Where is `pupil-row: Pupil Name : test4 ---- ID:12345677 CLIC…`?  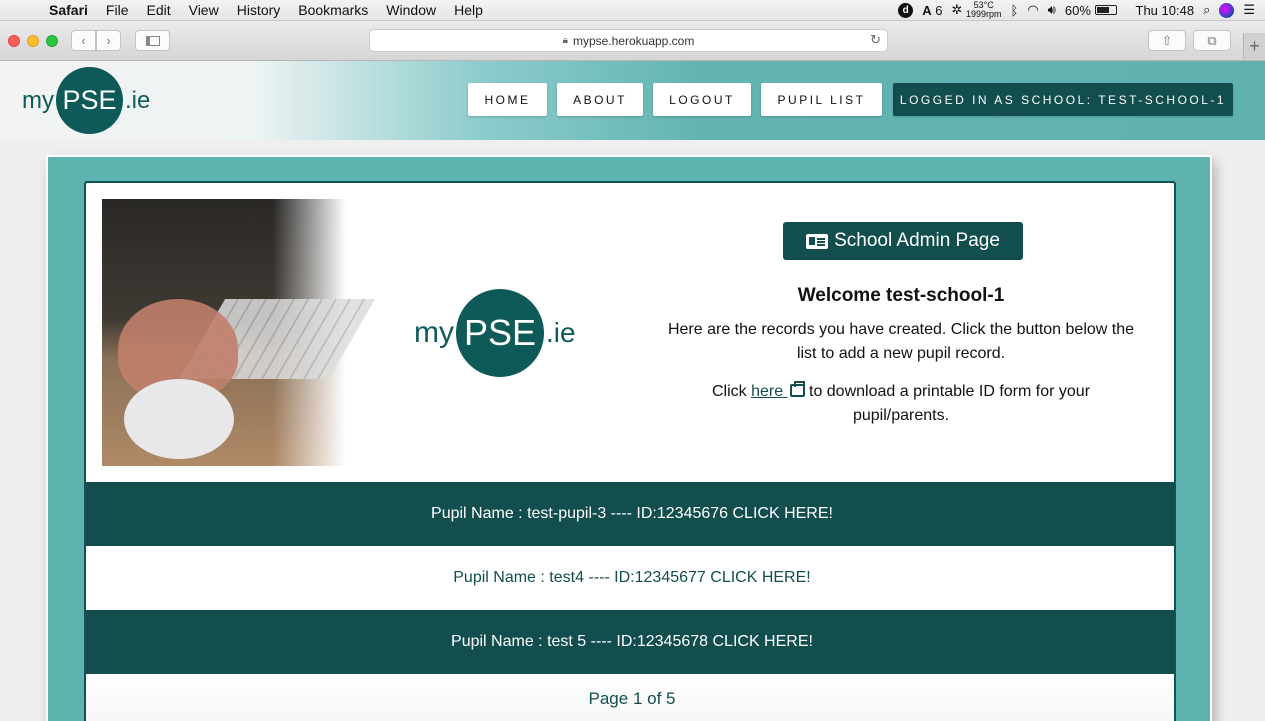
pupil-row: Pupil Name : test4 ---- ID:12345677 CLIC… is located at coordinates (630, 578).